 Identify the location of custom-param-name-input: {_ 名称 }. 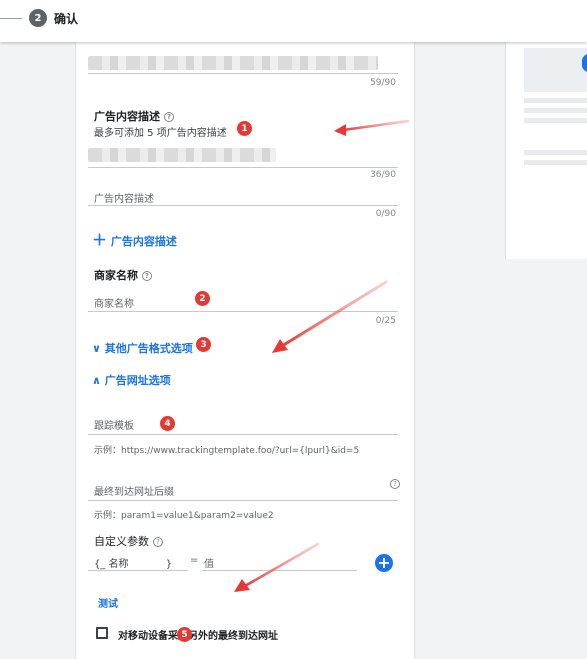
(133, 562).